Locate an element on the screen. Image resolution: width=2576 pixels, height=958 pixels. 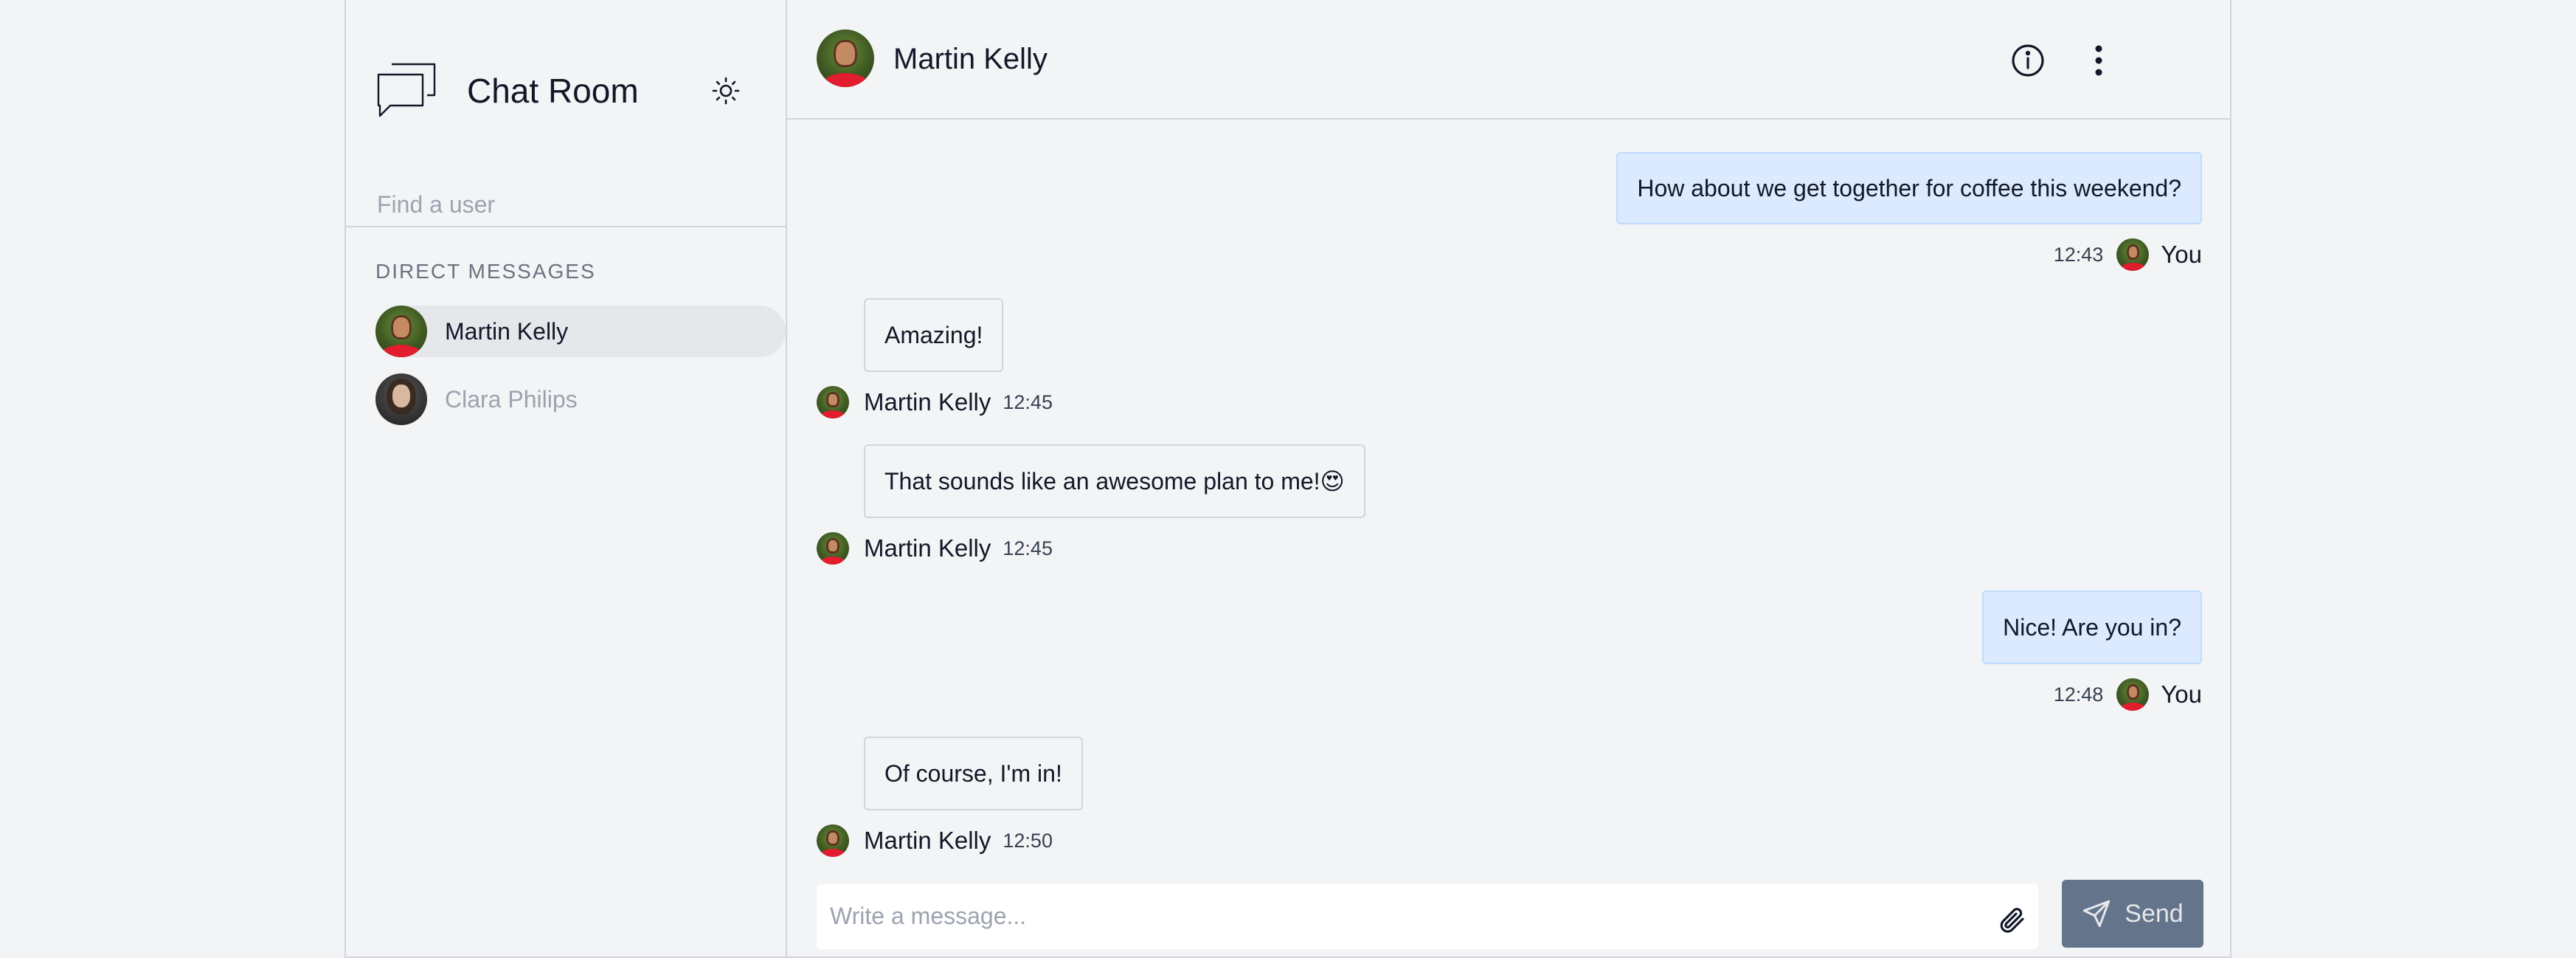
app-title: Chat Room is located at coordinates (553, 91).